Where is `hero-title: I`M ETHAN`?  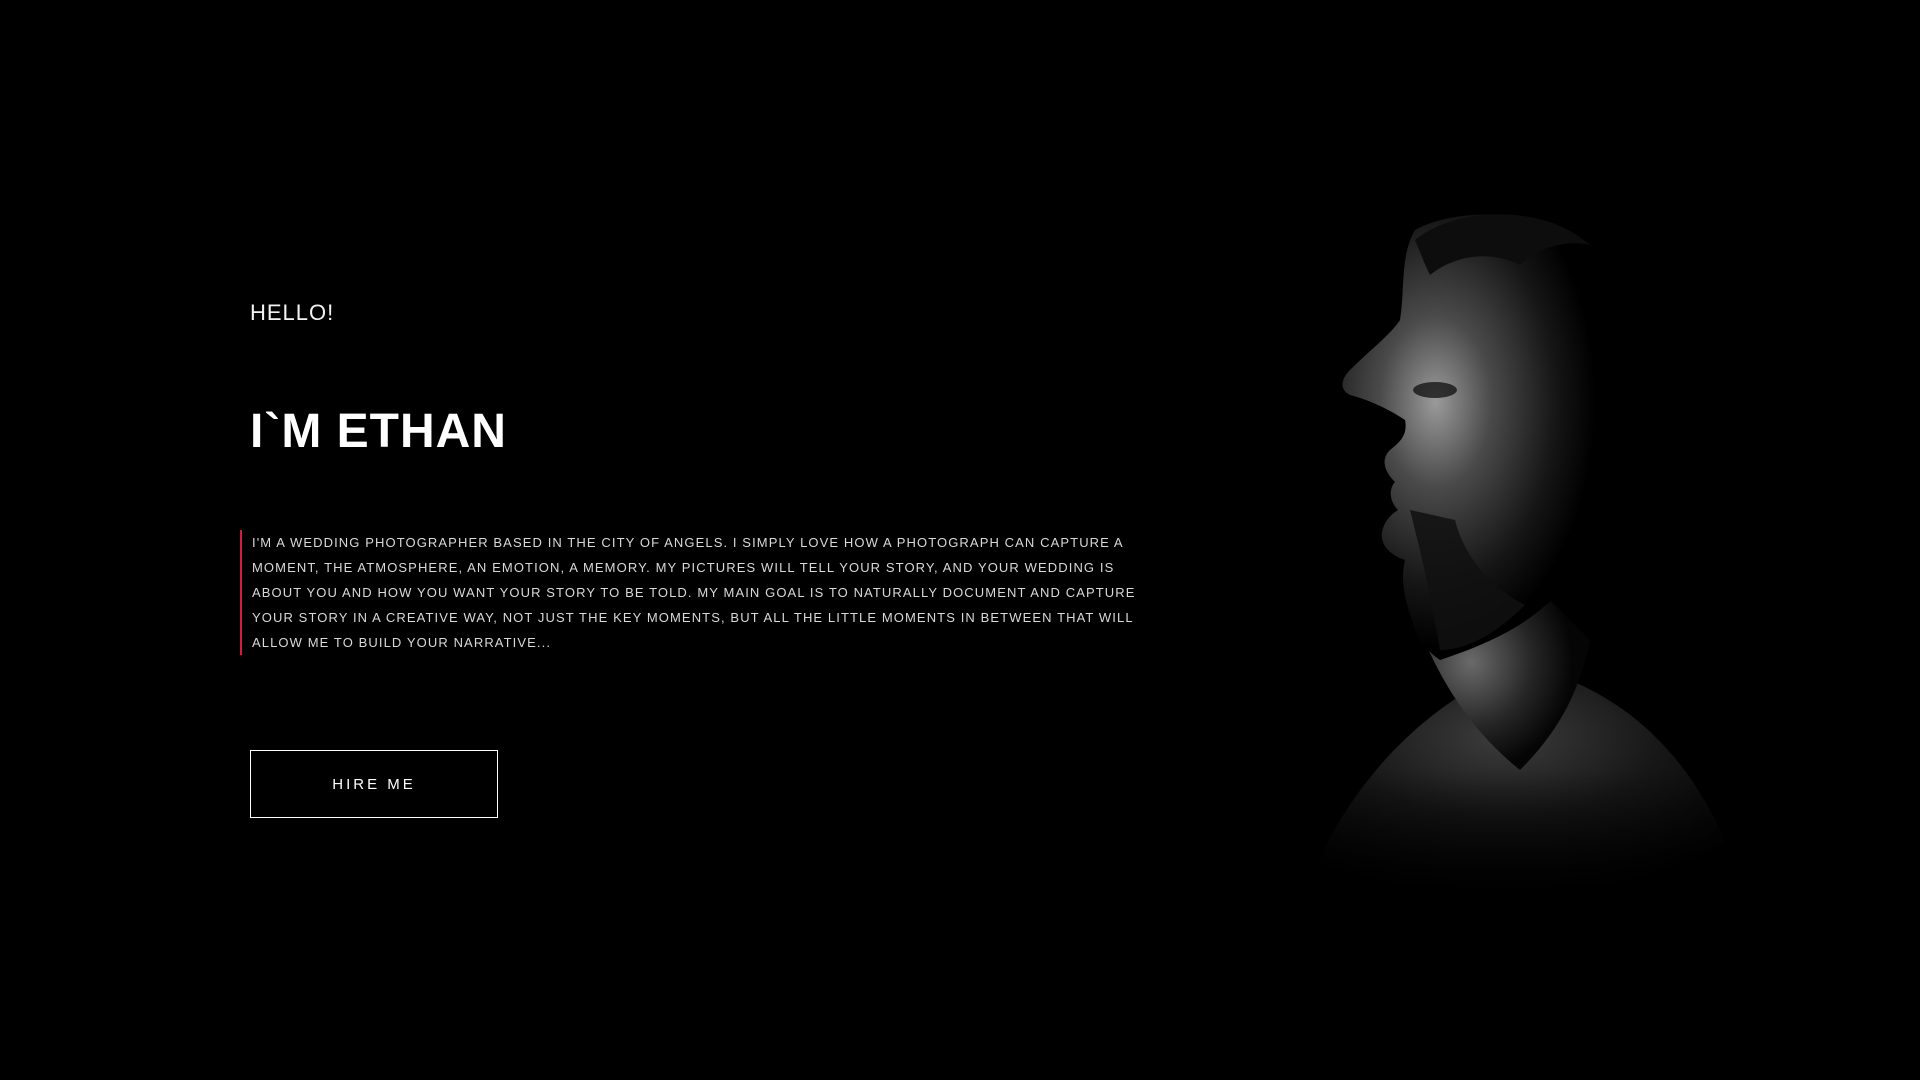 hero-title: I`M ETHAN is located at coordinates (378, 431).